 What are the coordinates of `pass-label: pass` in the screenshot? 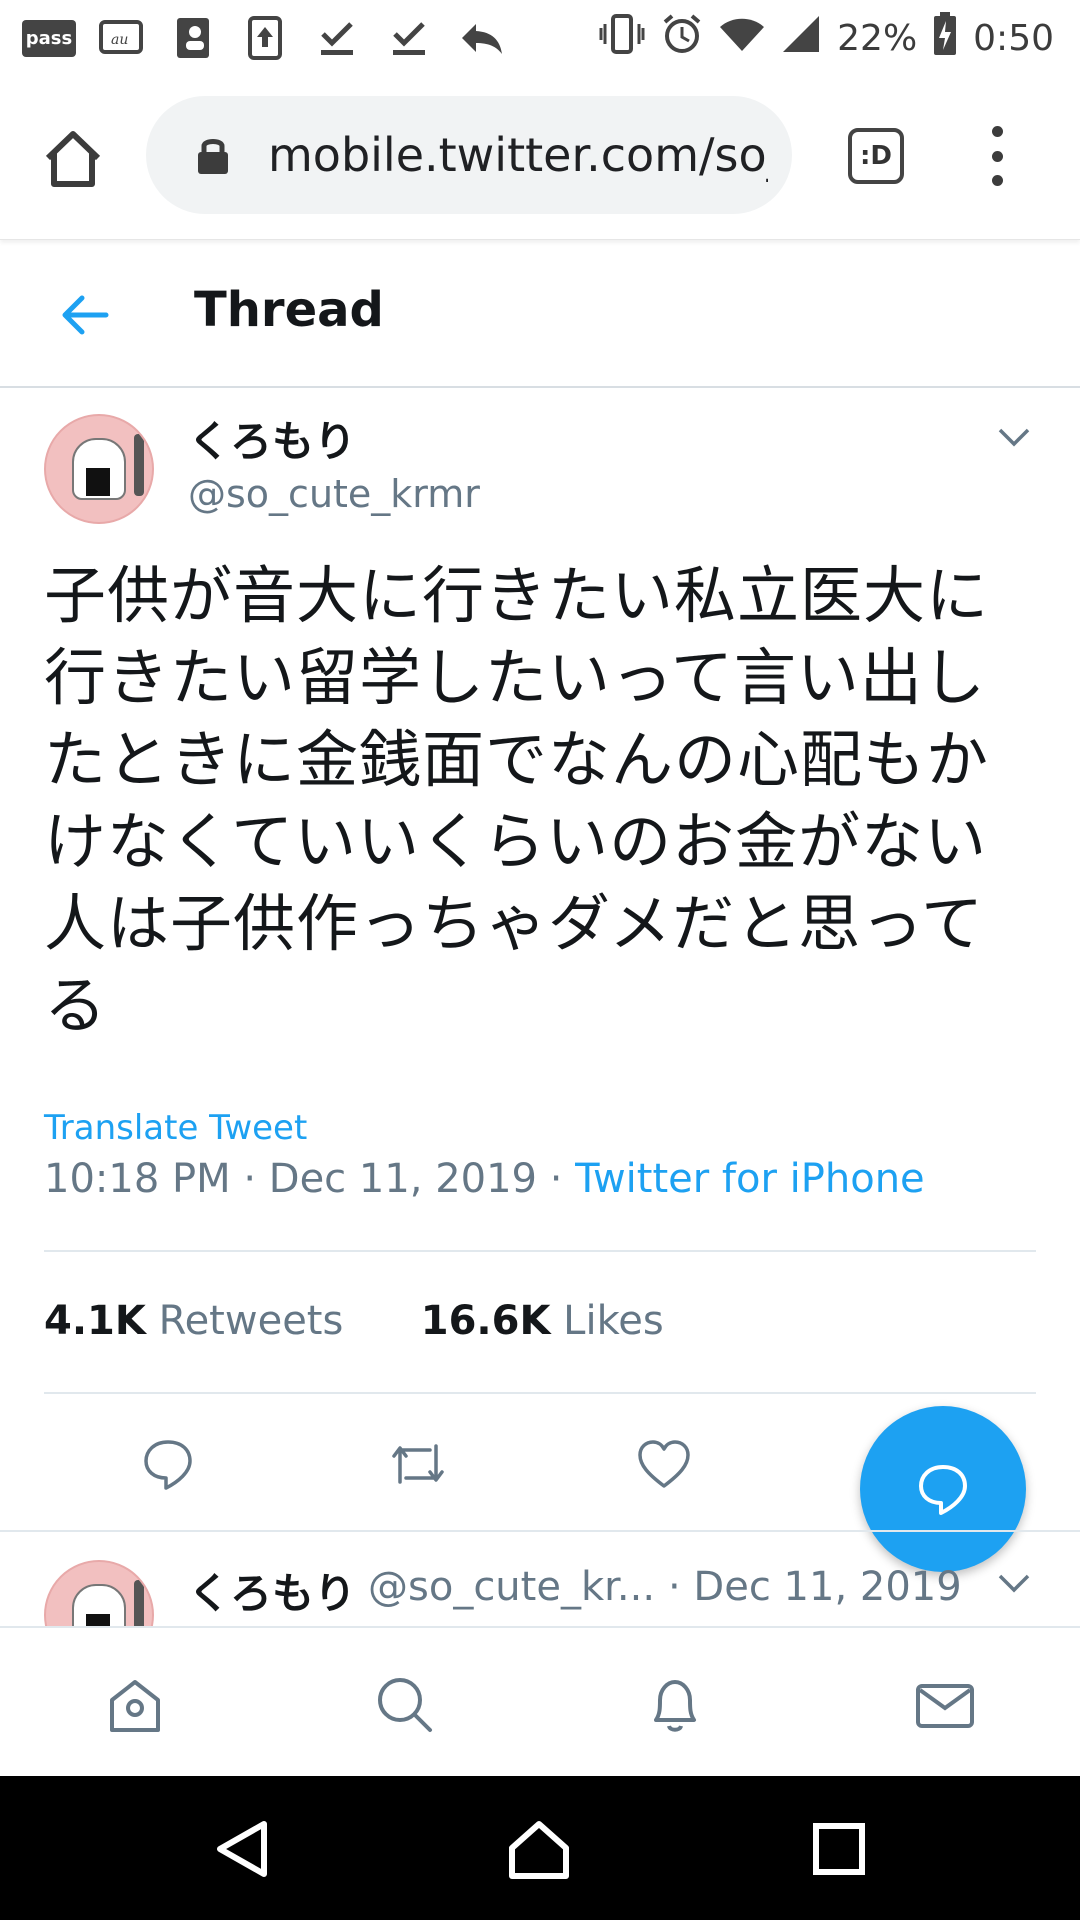 It's located at (49, 38).